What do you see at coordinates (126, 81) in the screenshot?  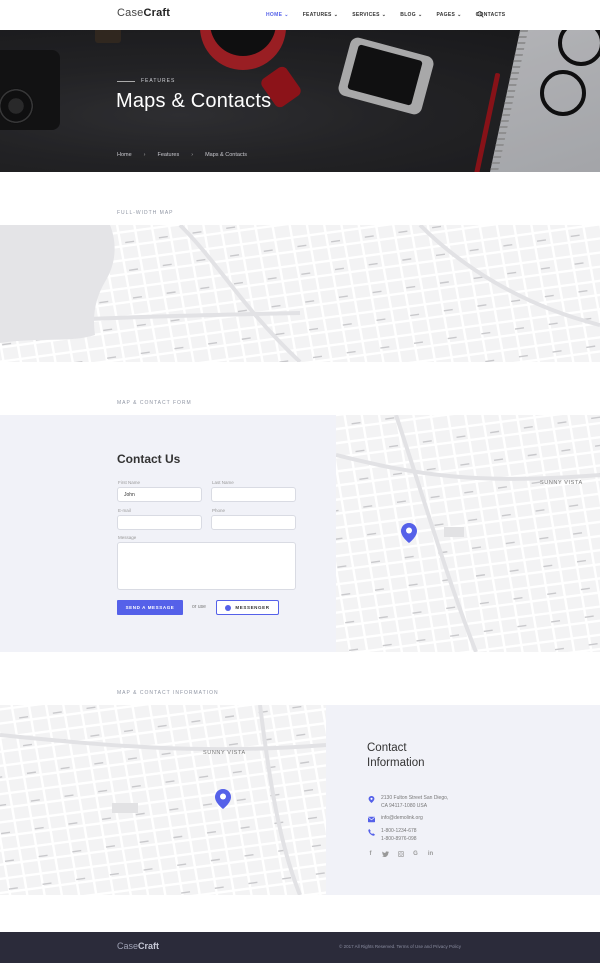 I see `eyebrow-line` at bounding box center [126, 81].